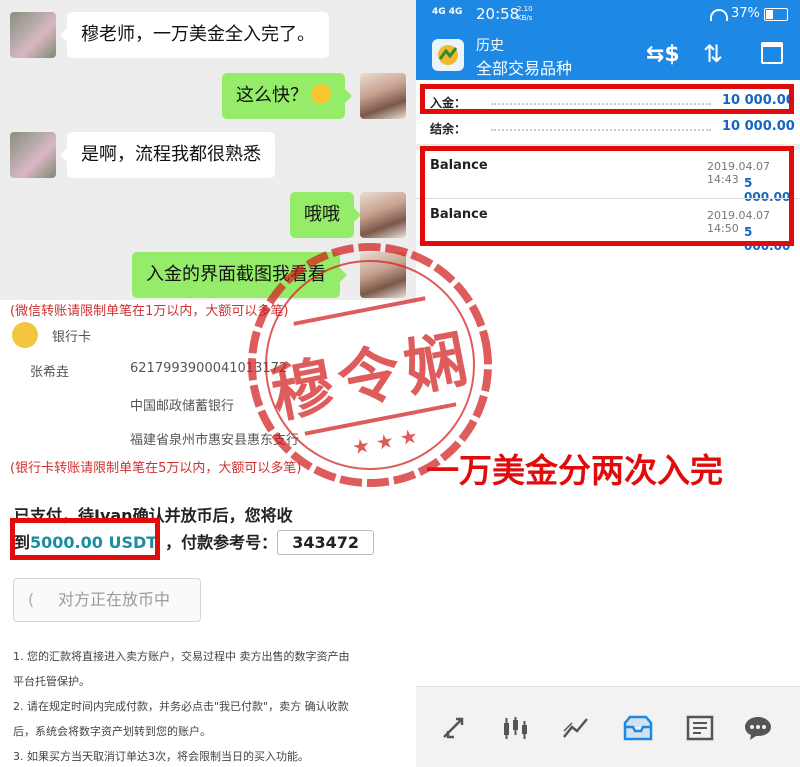  I want to click on balance-value: 10 000.00, so click(758, 126).